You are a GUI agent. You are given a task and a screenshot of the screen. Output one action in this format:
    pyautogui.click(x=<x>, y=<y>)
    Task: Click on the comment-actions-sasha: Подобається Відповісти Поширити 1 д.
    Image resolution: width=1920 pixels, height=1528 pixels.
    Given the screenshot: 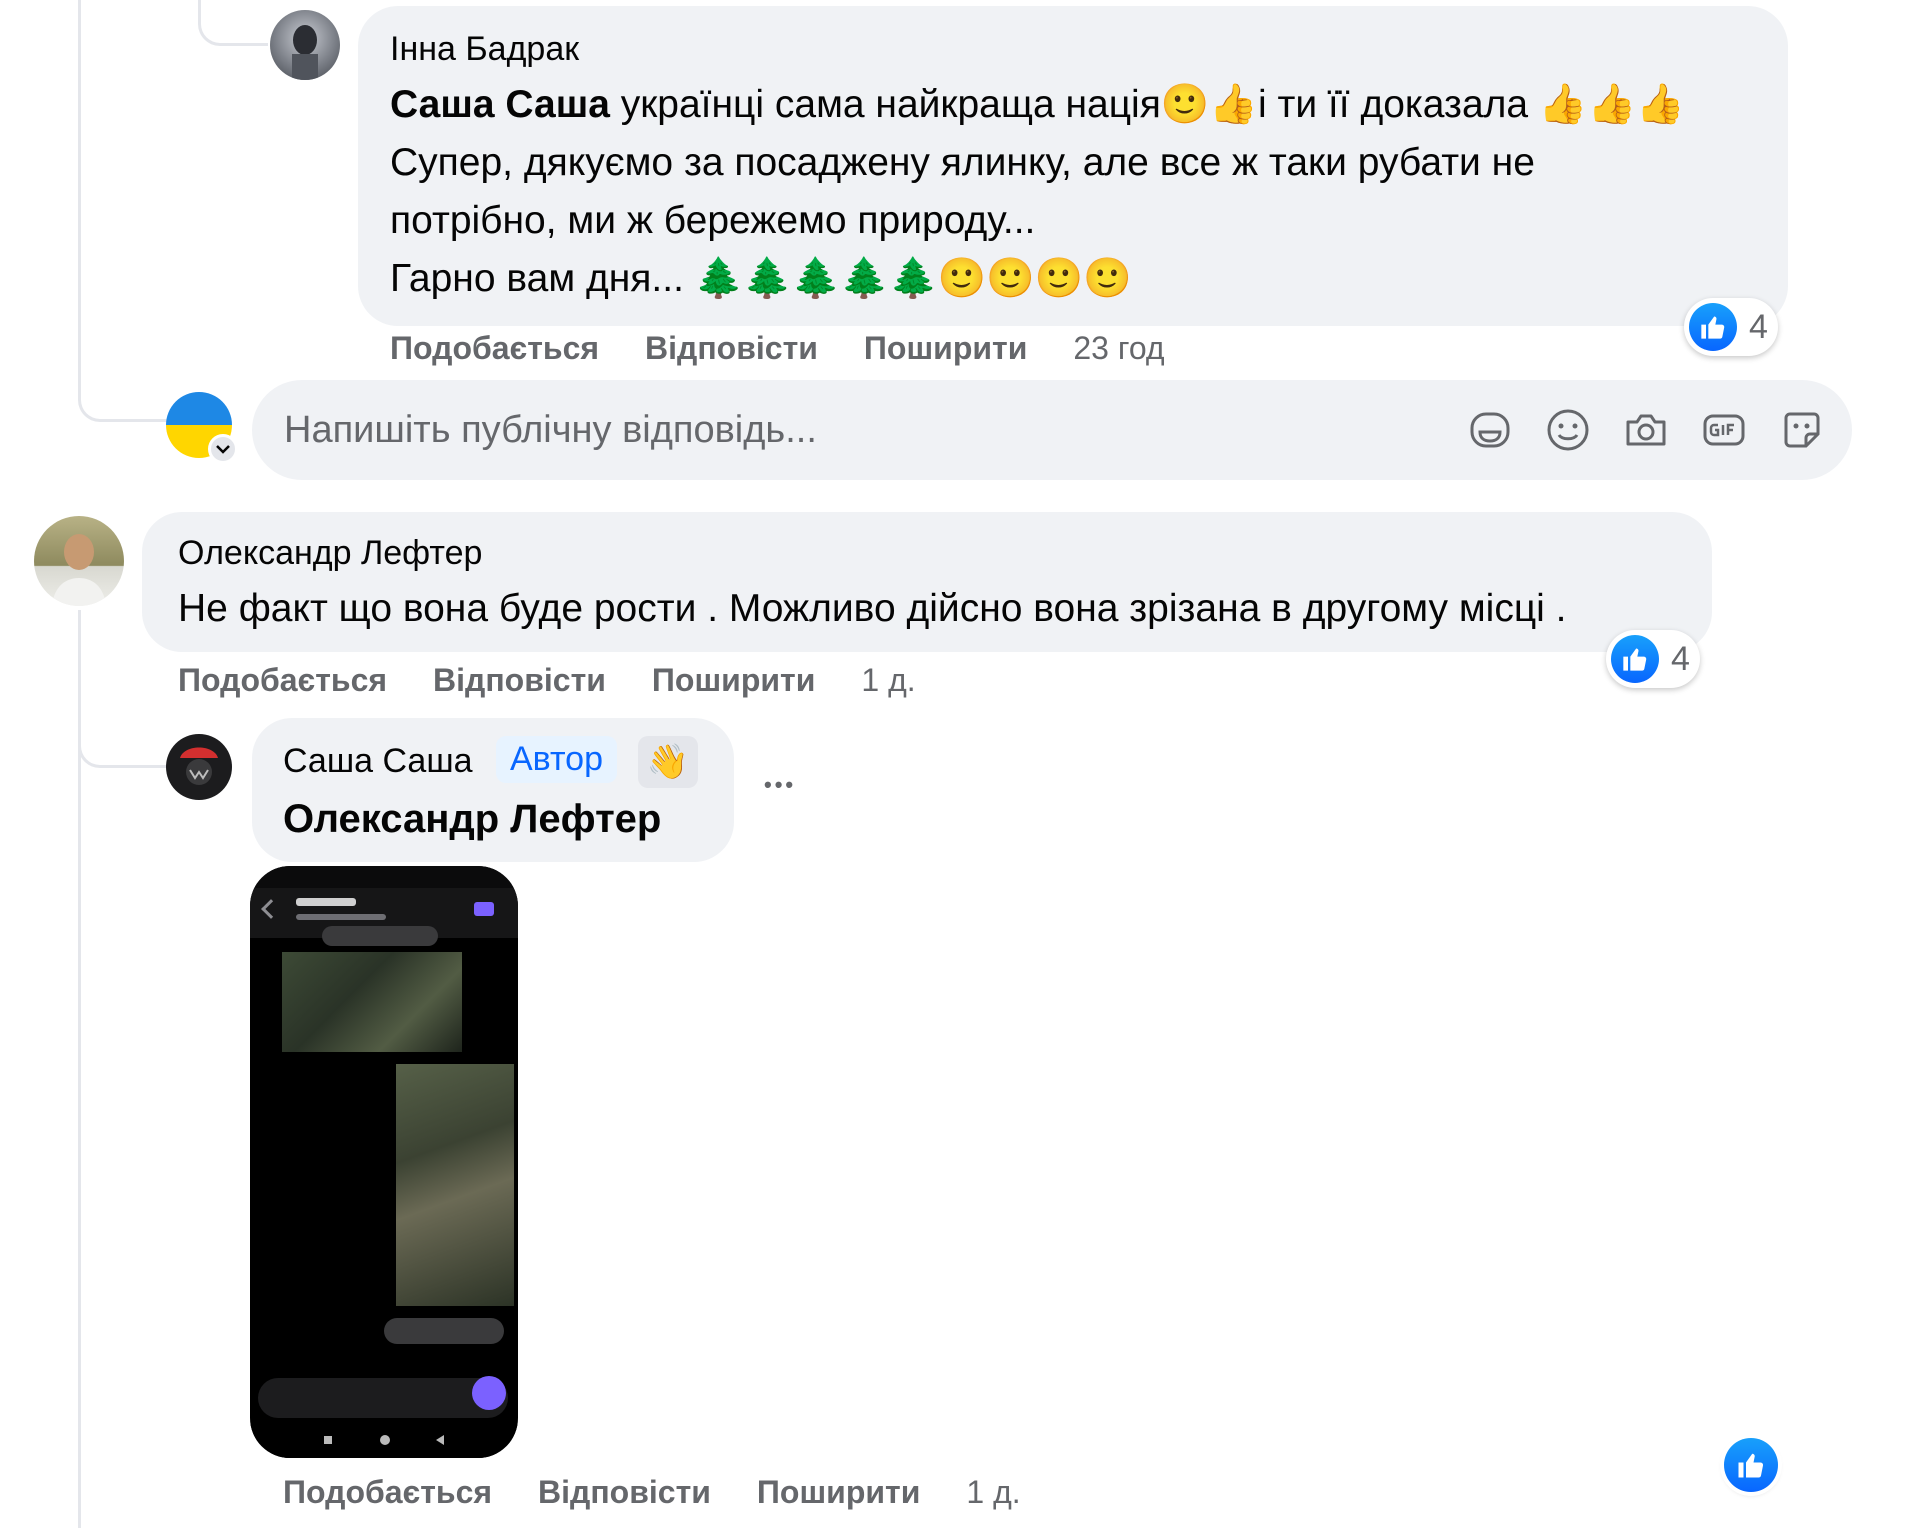 What is the action you would take?
    pyautogui.click(x=675, y=1492)
    